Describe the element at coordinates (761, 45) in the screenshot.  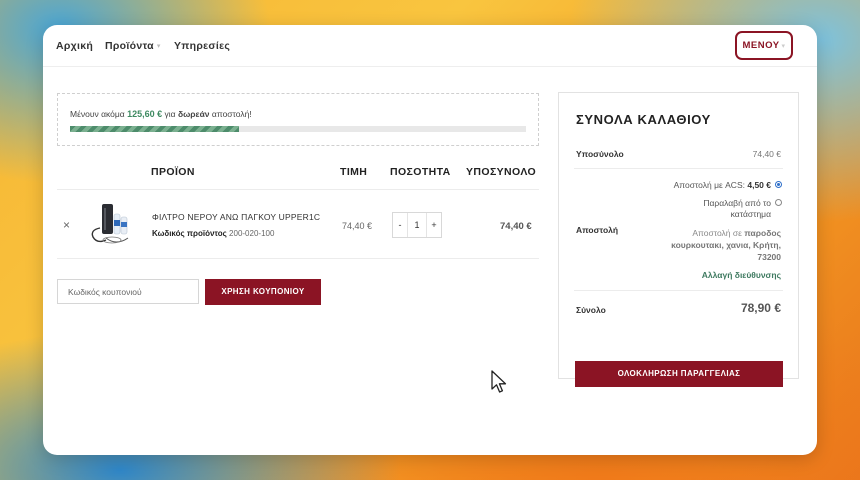
I see `menu-button-label: ΜΕΝΟΥ` at that location.